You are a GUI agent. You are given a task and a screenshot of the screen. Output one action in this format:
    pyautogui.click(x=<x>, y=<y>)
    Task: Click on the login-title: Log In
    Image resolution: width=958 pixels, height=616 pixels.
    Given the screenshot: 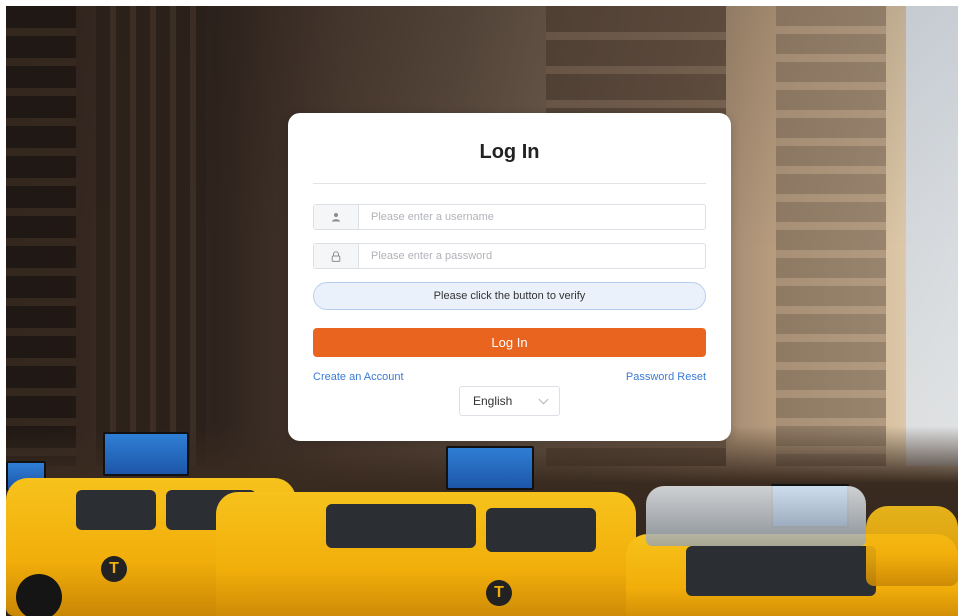 What is the action you would take?
    pyautogui.click(x=509, y=152)
    